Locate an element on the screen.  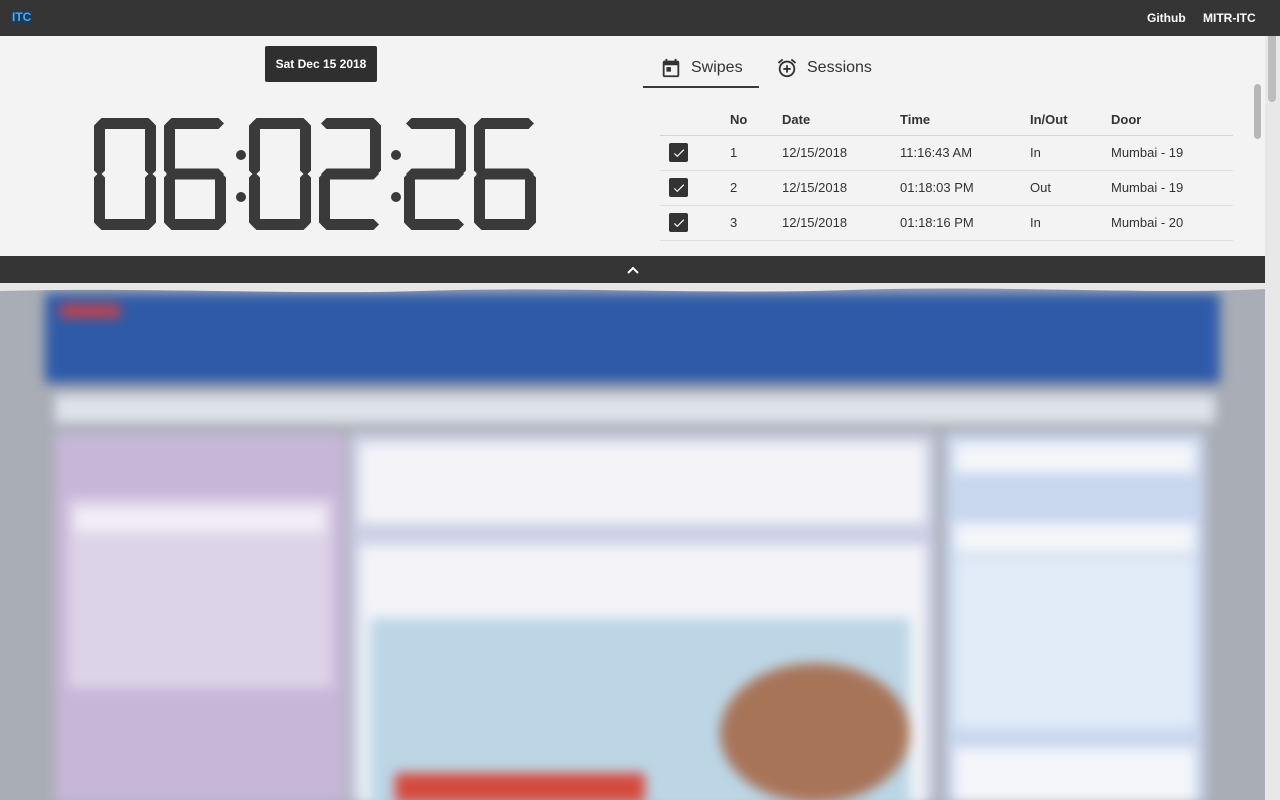
cell-no: 2 is located at coordinates (756, 188).